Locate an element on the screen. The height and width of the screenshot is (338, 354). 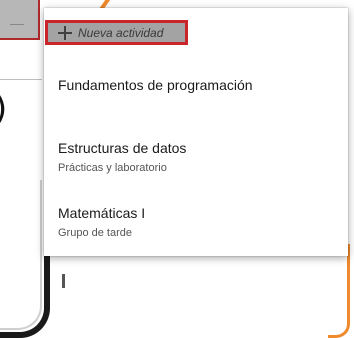
new-activity-button: Nueva actividad is located at coordinates (116, 32).